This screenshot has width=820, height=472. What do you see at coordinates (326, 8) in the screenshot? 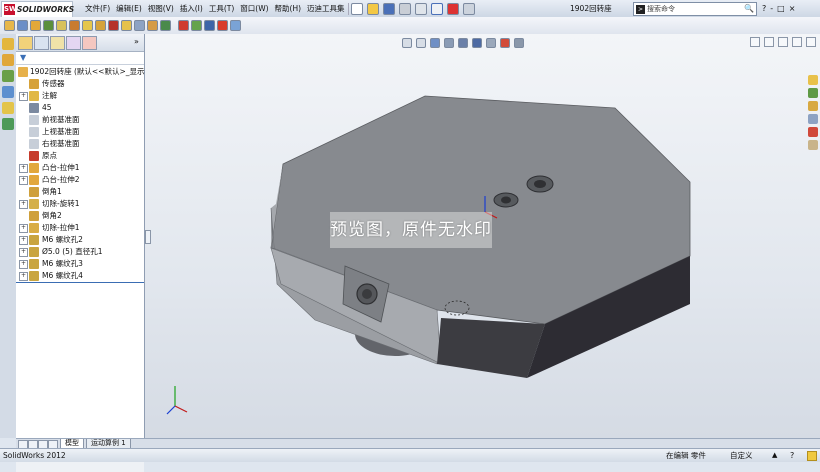
I see `menu-maidi-tools: 迈迪工具集` at bounding box center [326, 8].